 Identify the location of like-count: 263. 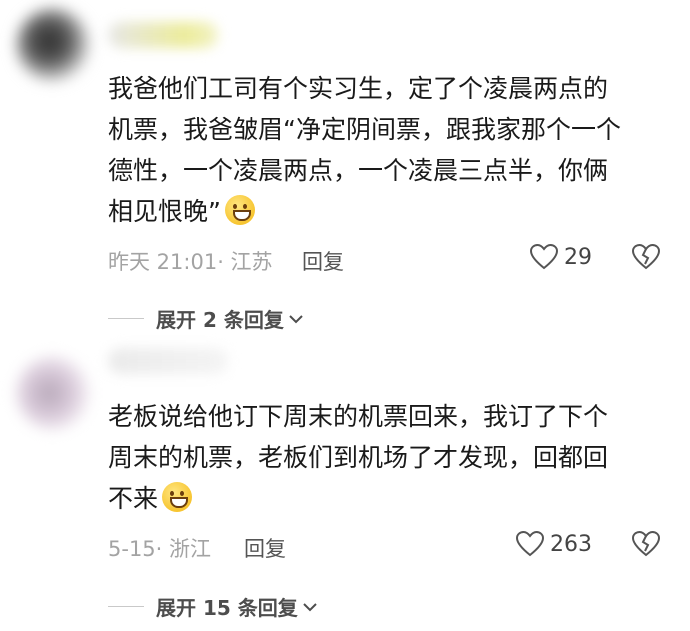
(571, 544).